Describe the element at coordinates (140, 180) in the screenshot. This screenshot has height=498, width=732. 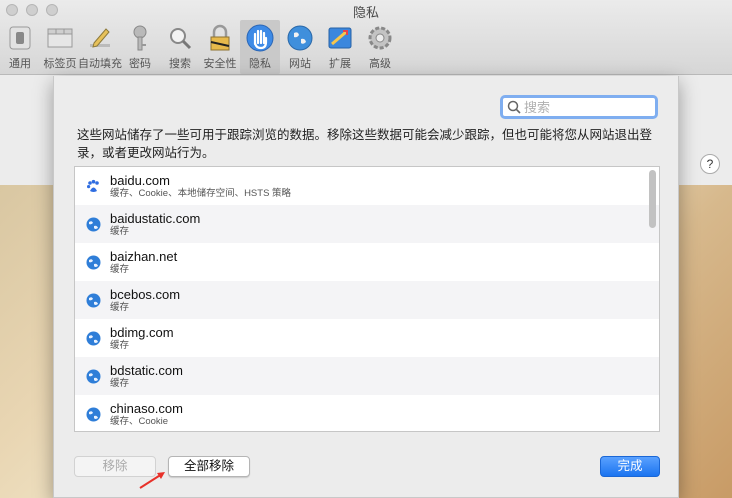
I see `website-domain: baidu.com` at that location.